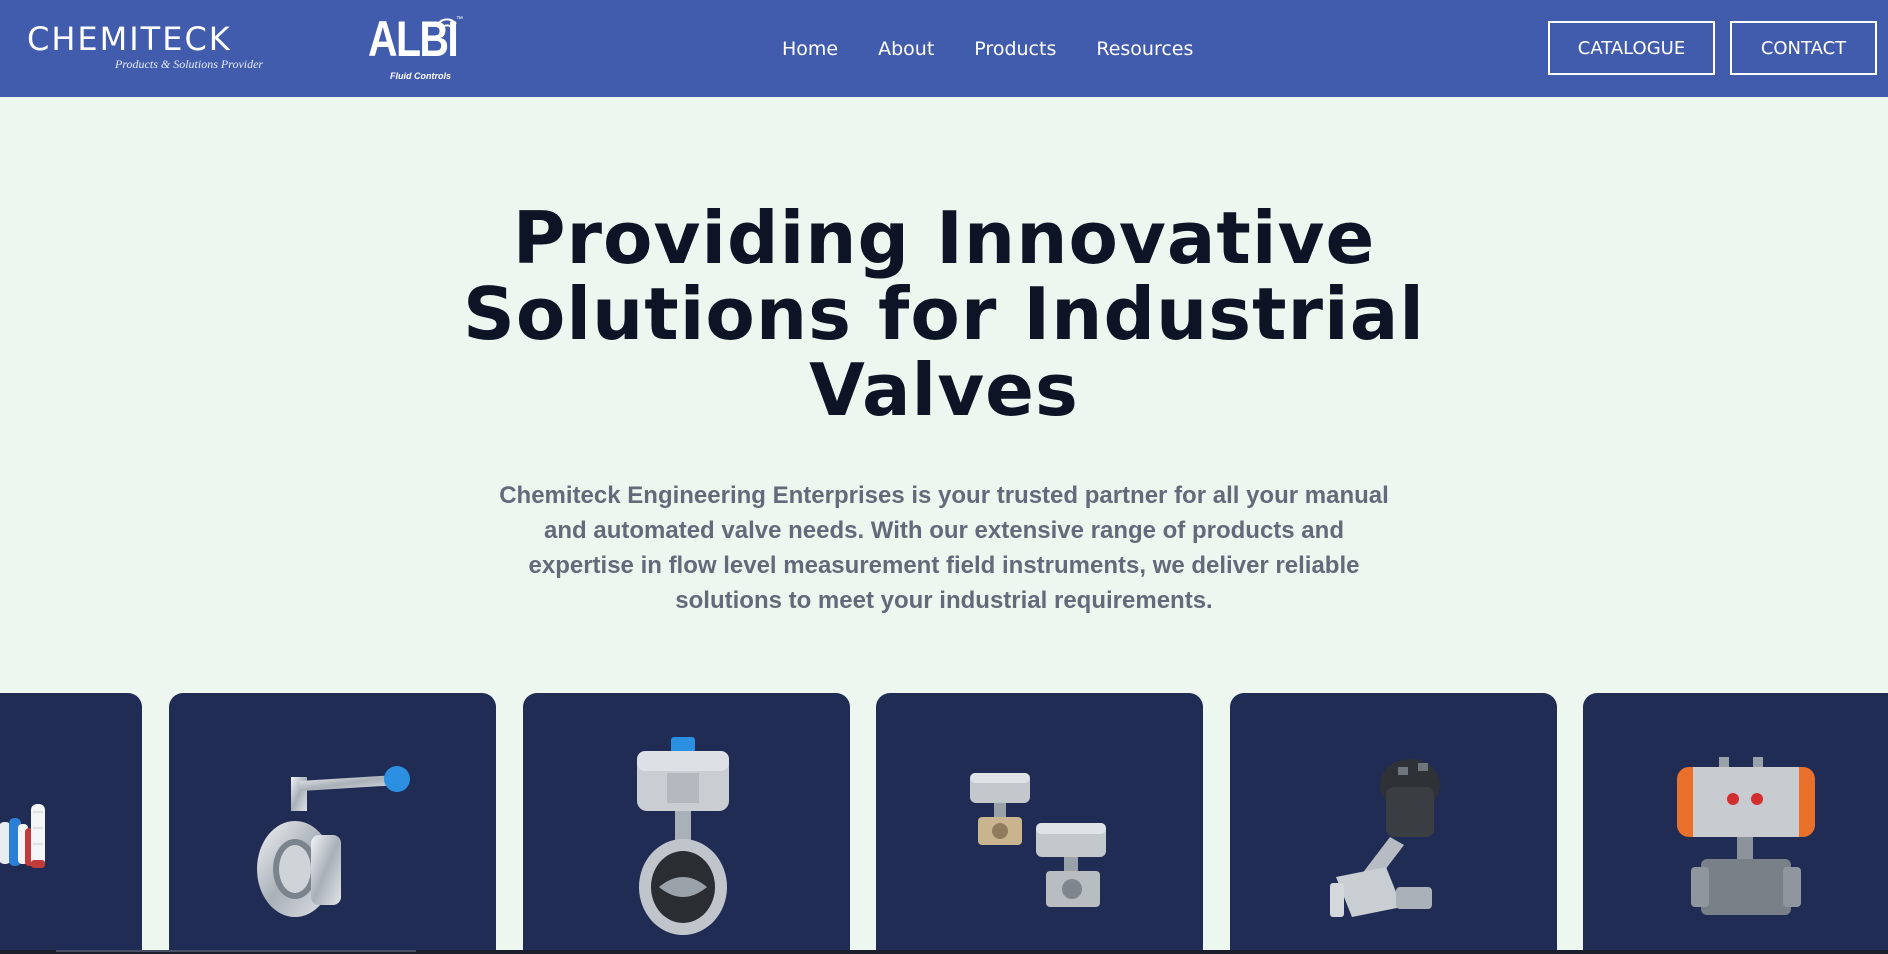 This screenshot has height=954, width=1888. I want to click on pneumatic-butterfly-valve-icon, so click(683, 836).